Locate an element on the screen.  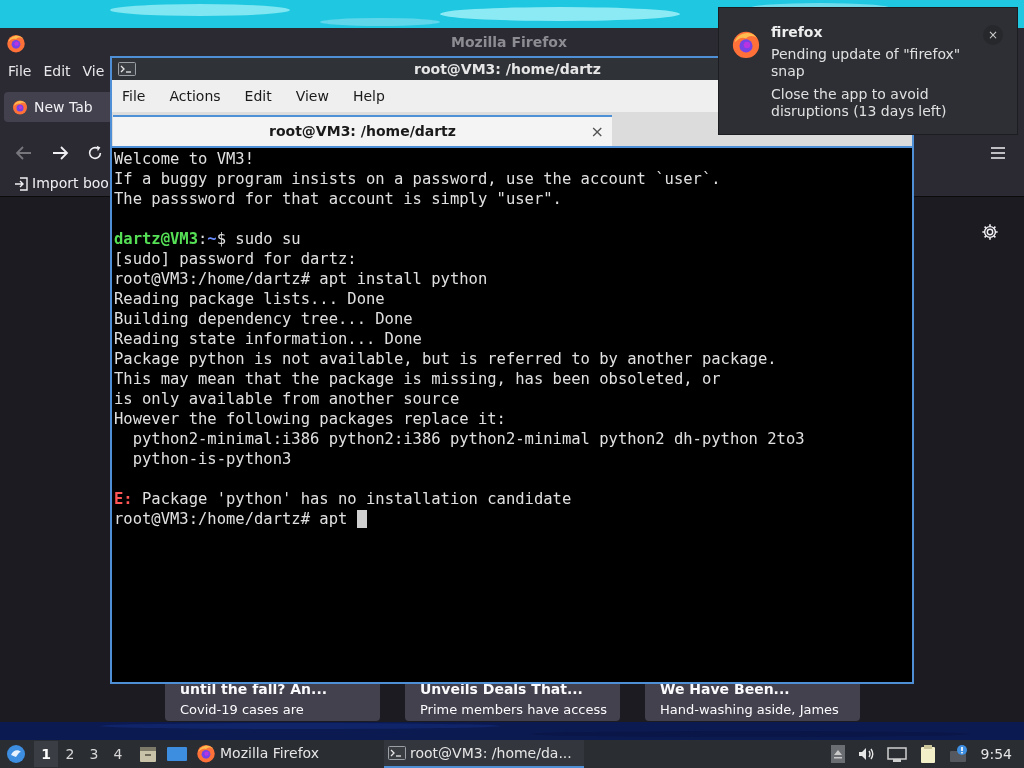
eject-icon is located at coordinates (837, 754).